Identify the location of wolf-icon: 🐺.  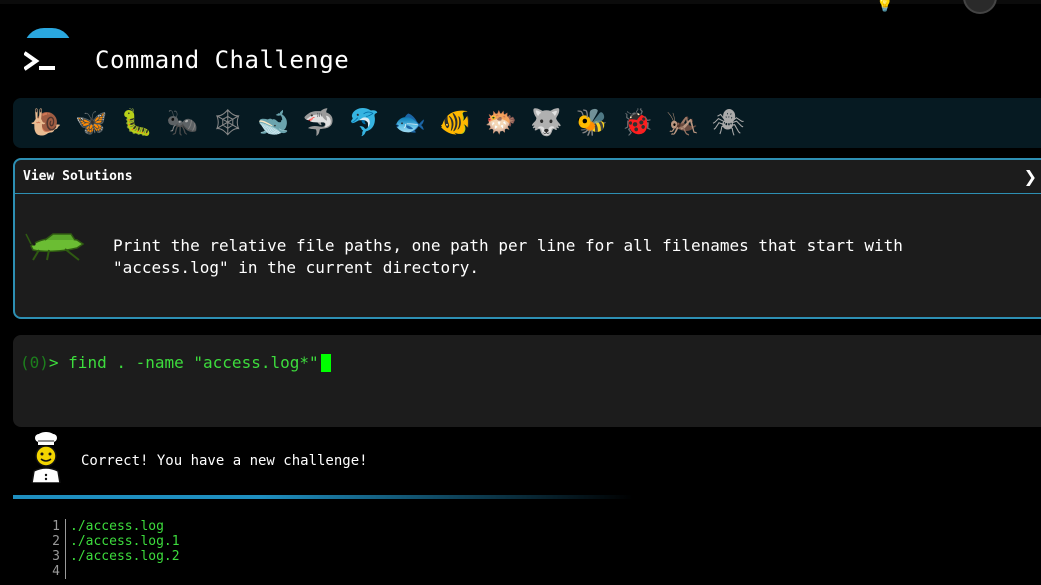
(547, 123).